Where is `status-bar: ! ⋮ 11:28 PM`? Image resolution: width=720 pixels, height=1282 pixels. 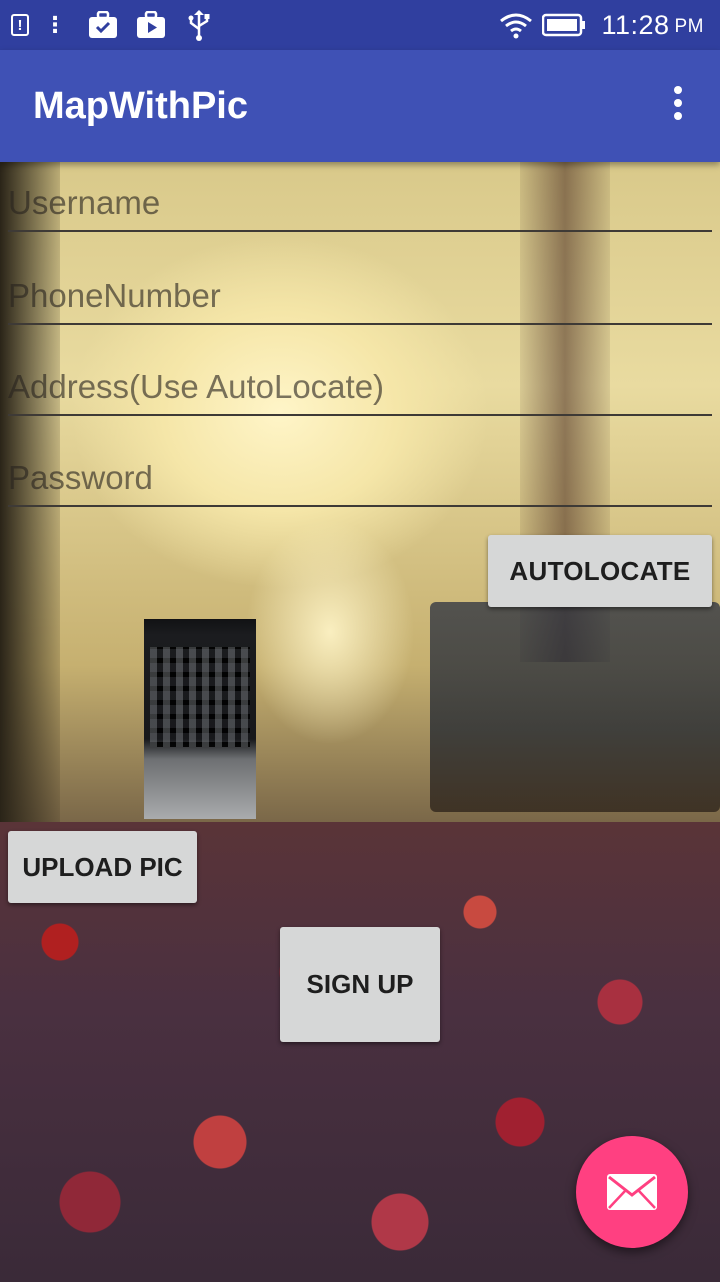 status-bar: ! ⋮ 11:28 PM is located at coordinates (360, 25).